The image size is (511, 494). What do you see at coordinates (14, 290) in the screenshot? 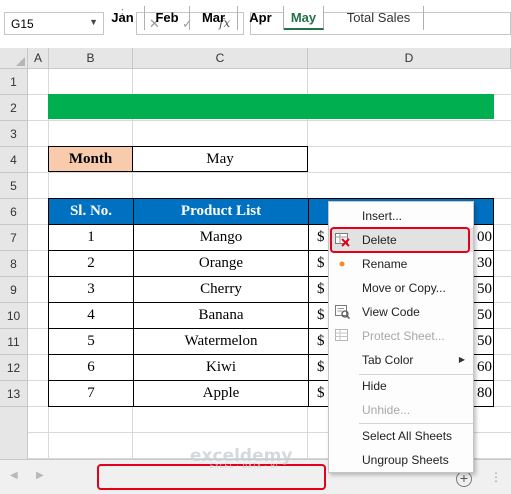
I see `row-header-9: 9` at bounding box center [14, 290].